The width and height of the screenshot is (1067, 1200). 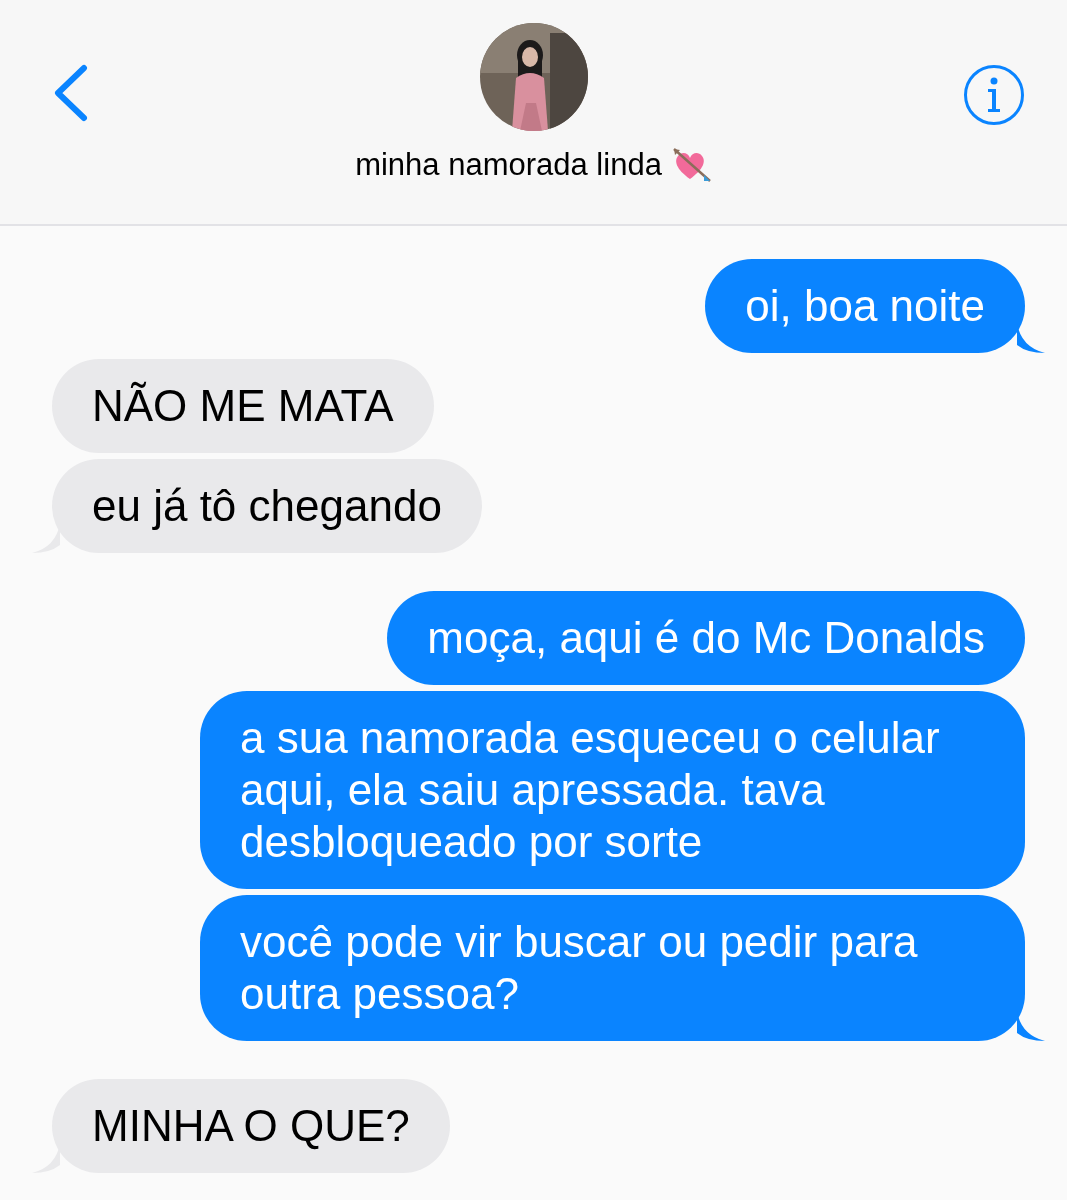 I want to click on sent-message: moça, aqui é do Mc Donalds, so click(x=706, y=638).